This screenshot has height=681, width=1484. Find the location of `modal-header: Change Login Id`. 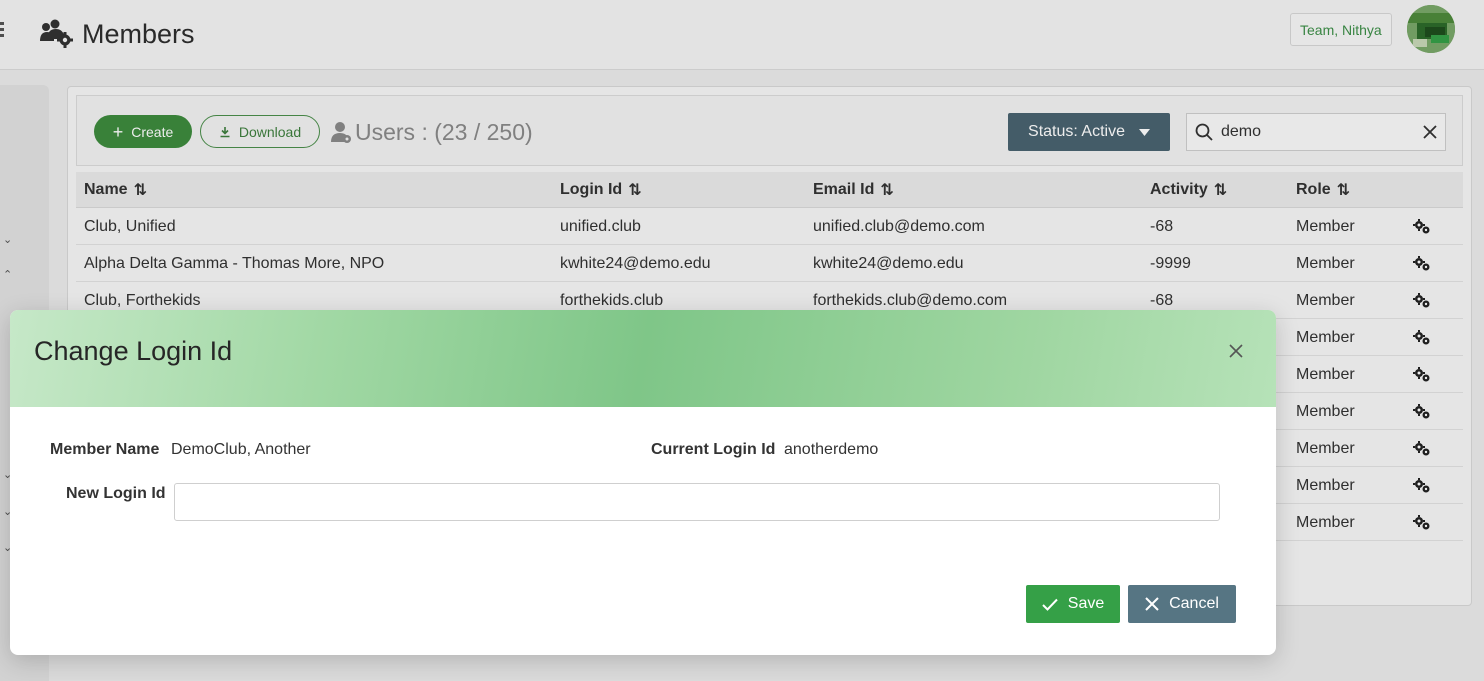

modal-header: Change Login Id is located at coordinates (643, 358).